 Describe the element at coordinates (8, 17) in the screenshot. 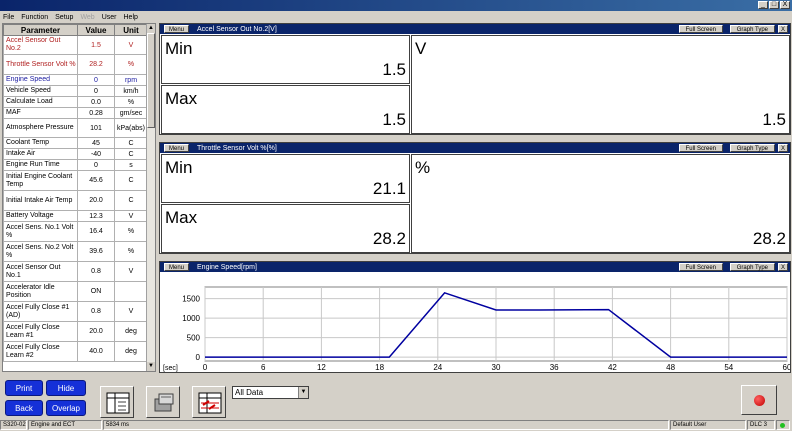

I see `menu-file: File` at that location.